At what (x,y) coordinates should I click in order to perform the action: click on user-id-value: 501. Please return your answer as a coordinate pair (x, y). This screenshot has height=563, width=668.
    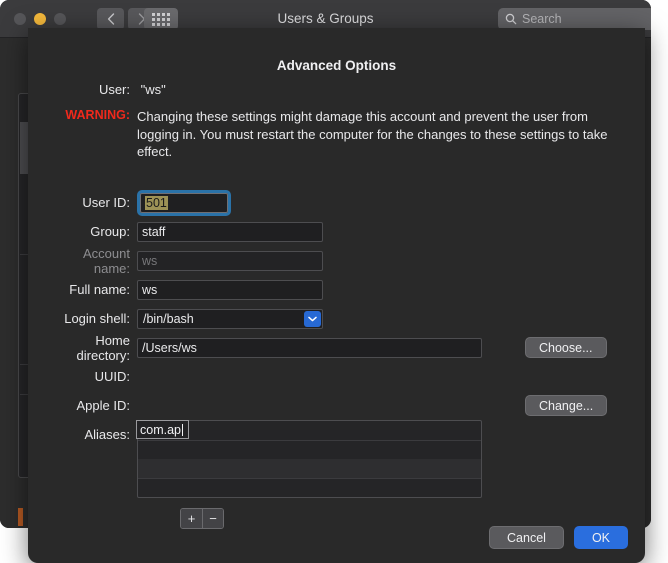
    Looking at the image, I should click on (156, 202).